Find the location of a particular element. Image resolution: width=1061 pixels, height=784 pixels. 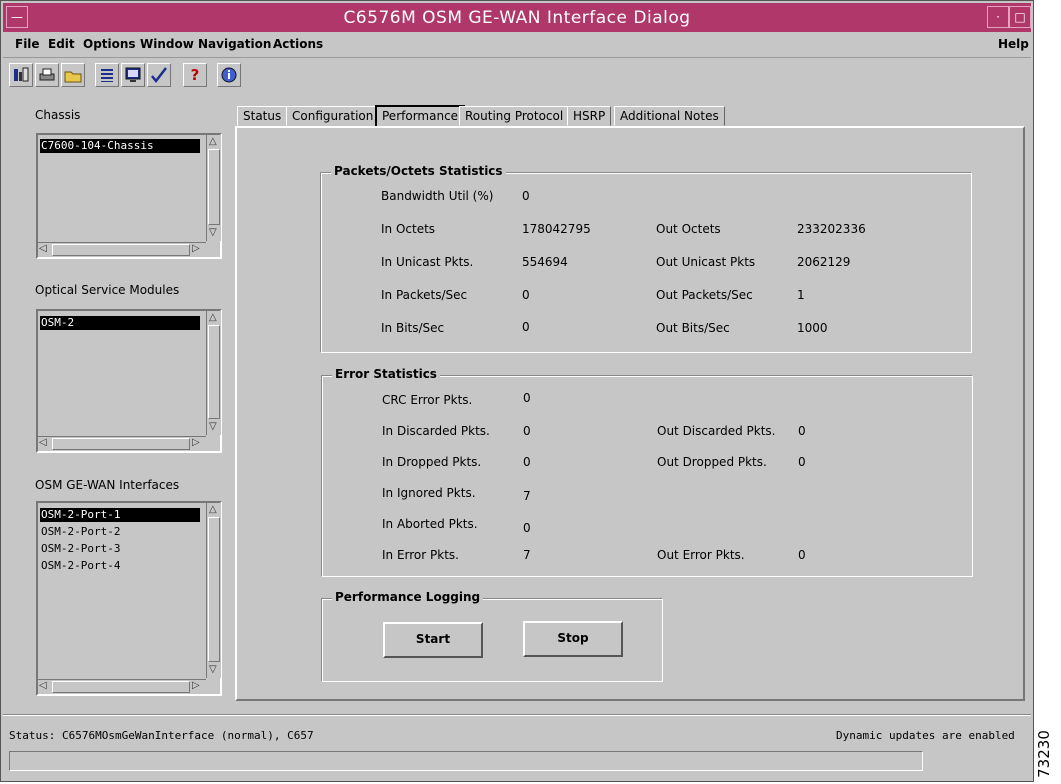

out-octets-label: Out Octets is located at coordinates (688, 229).